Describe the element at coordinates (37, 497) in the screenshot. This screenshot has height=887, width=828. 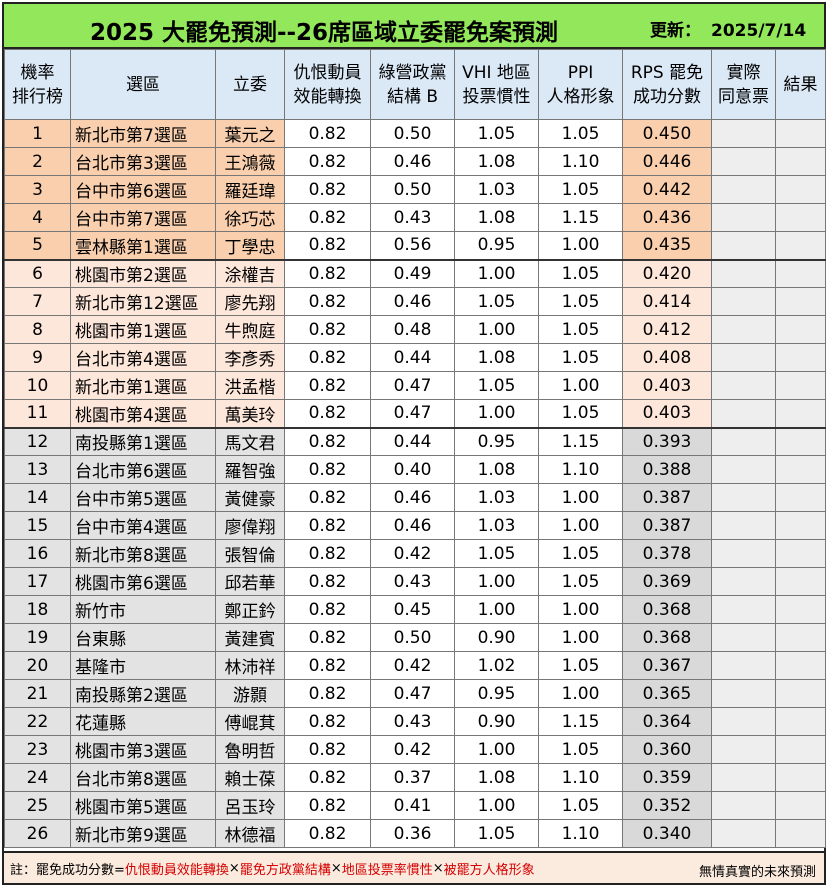
I see `rank-cell: 14` at that location.